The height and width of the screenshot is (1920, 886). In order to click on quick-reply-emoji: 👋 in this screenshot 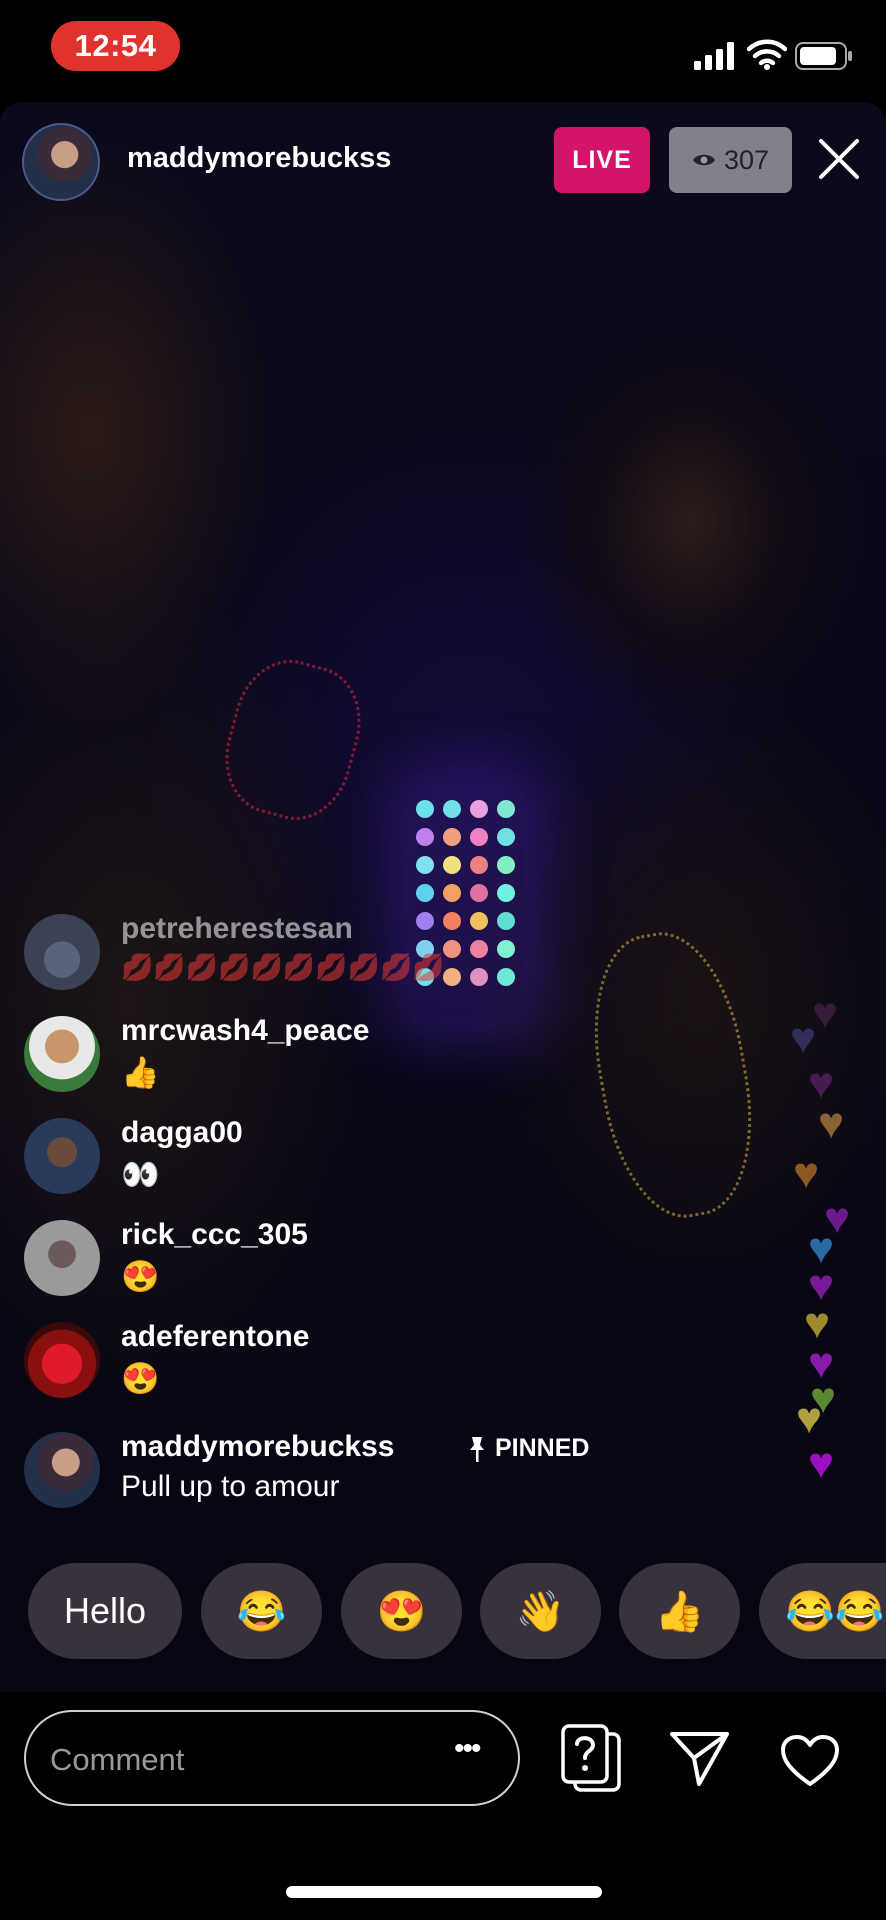, I will do `click(540, 1611)`.